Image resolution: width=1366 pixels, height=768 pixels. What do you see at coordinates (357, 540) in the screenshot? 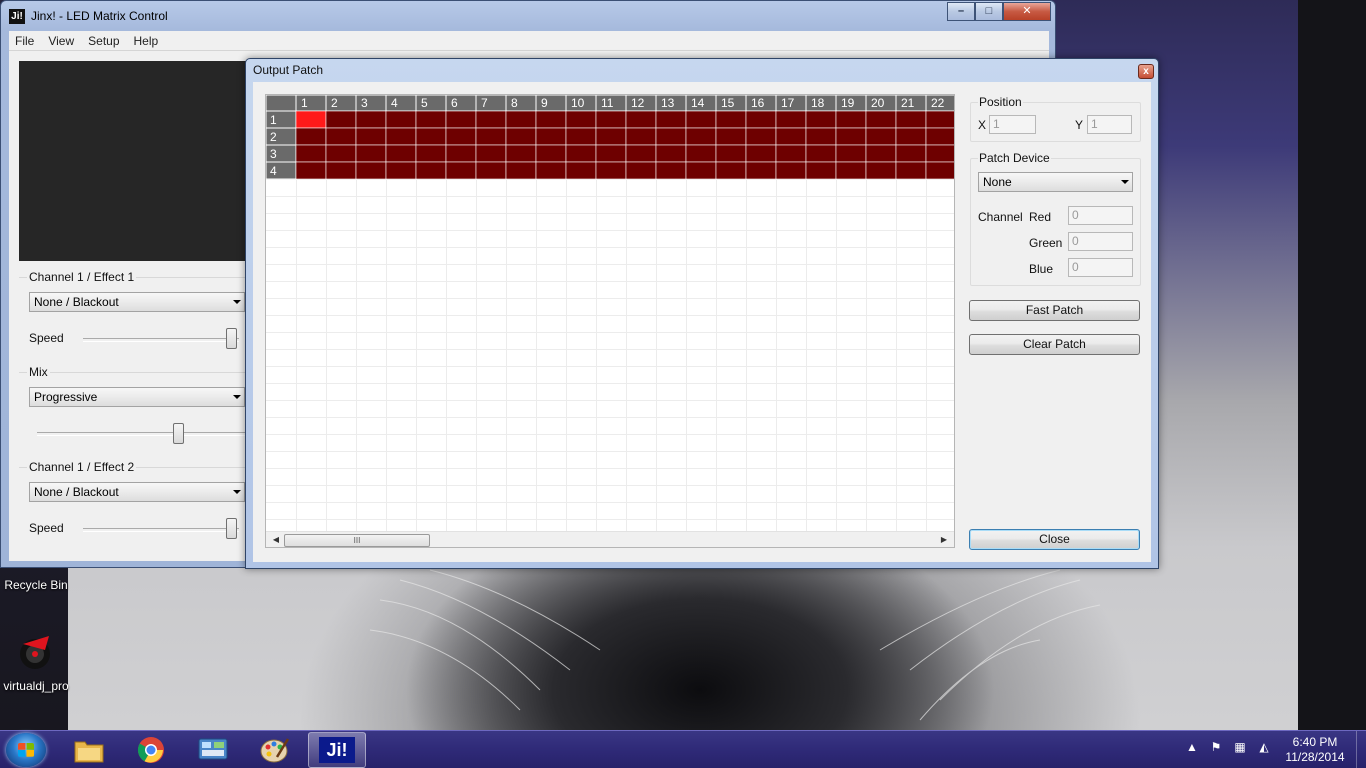
I see `scrollbar-thumb: III` at bounding box center [357, 540].